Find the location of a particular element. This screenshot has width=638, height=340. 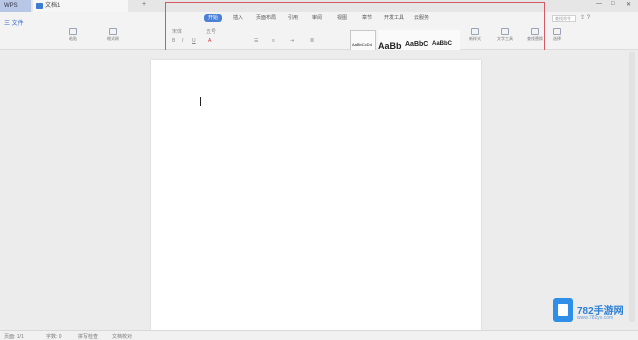

search-input: 查找命令 is located at coordinates (564, 18).